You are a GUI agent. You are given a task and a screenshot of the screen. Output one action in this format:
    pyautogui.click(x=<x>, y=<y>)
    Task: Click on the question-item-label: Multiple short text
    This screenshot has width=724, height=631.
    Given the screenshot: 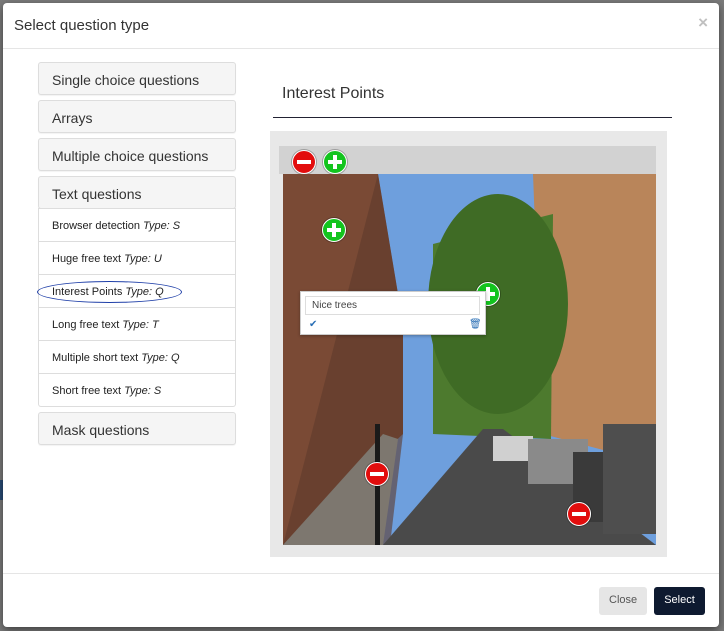 What is the action you would take?
    pyautogui.click(x=95, y=358)
    